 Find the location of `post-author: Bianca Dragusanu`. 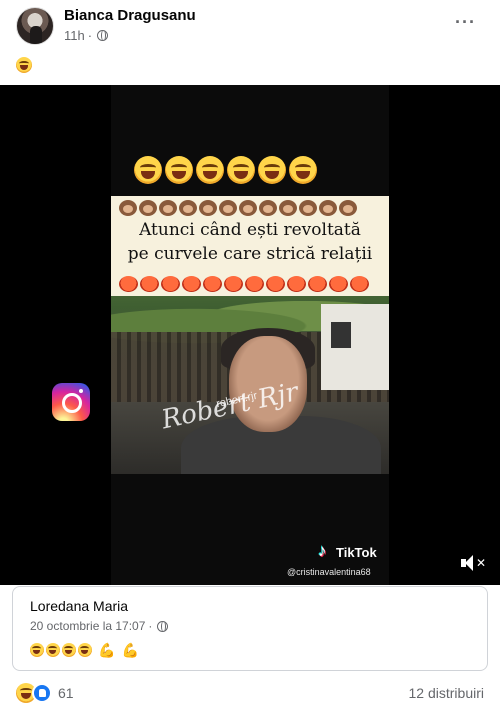

post-author: Bianca Dragusanu is located at coordinates (130, 15).